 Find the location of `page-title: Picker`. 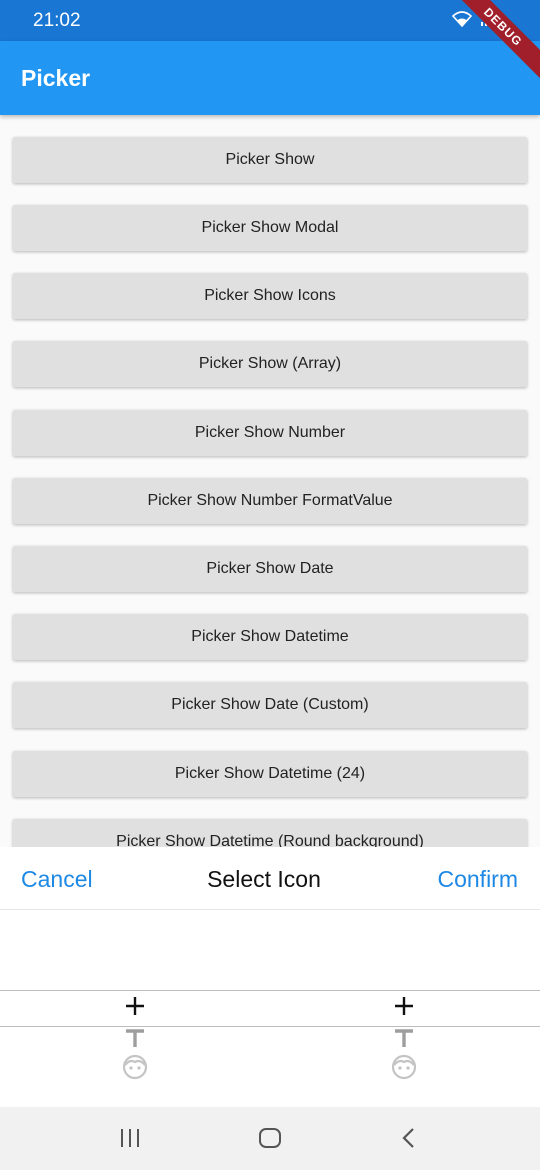

page-title: Picker is located at coordinates (56, 78).